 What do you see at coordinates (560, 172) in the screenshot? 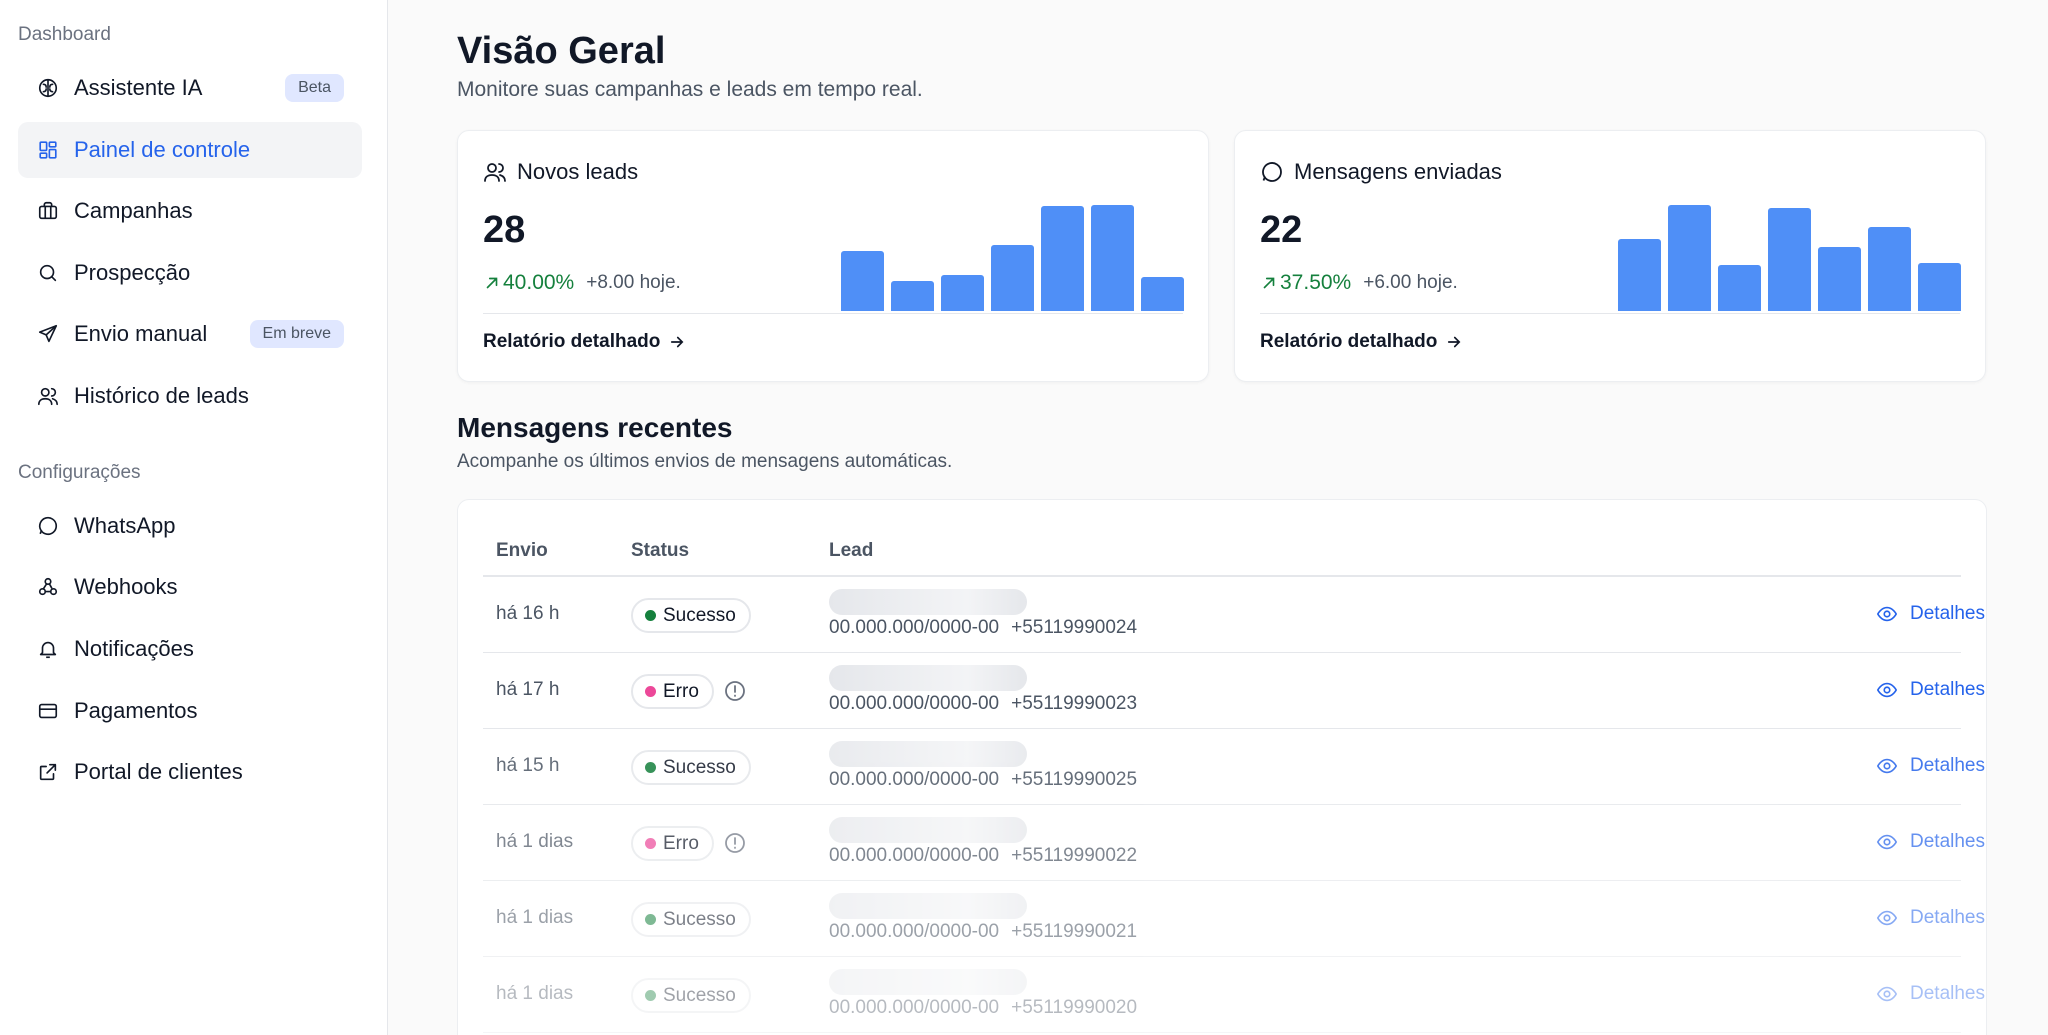
I see `card-header: Novos leads` at bounding box center [560, 172].